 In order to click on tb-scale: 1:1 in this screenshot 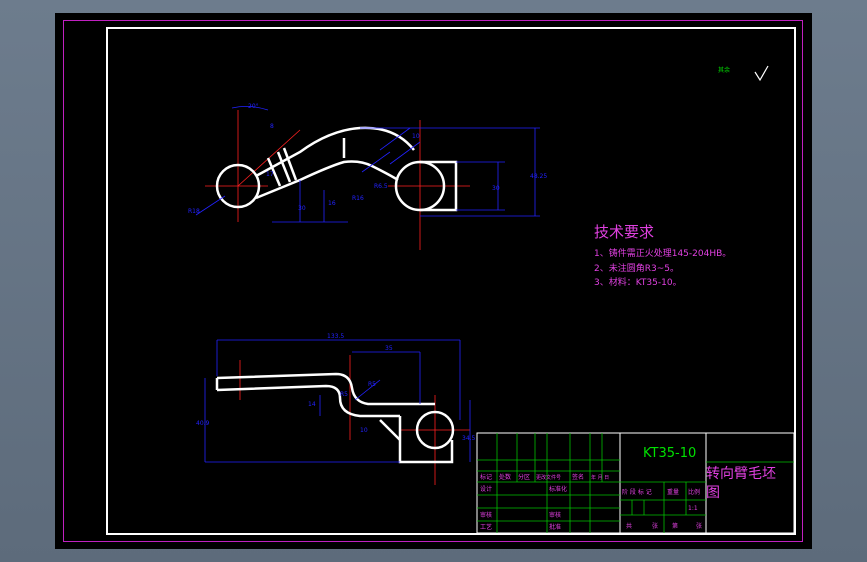, I will do `click(693, 508)`.